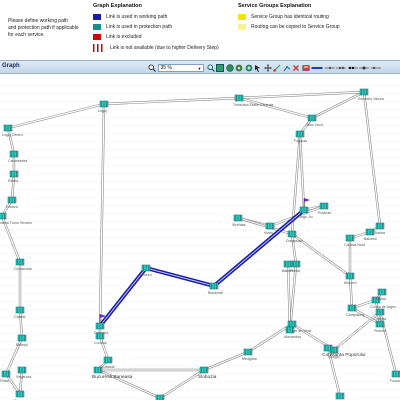  What do you see at coordinates (380, 314) in the screenshot?
I see `graph-node: Oltenita` at bounding box center [380, 314].